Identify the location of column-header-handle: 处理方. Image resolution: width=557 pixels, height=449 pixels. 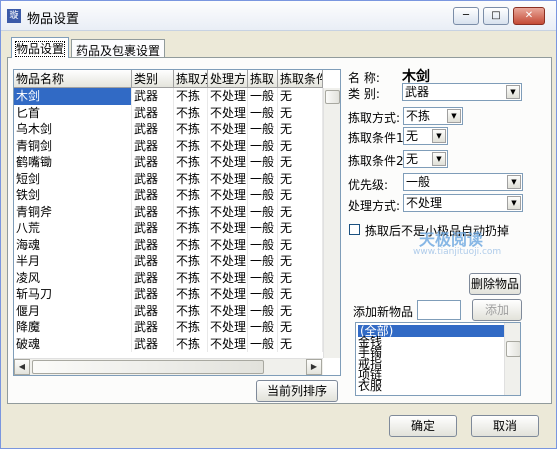
(228, 79).